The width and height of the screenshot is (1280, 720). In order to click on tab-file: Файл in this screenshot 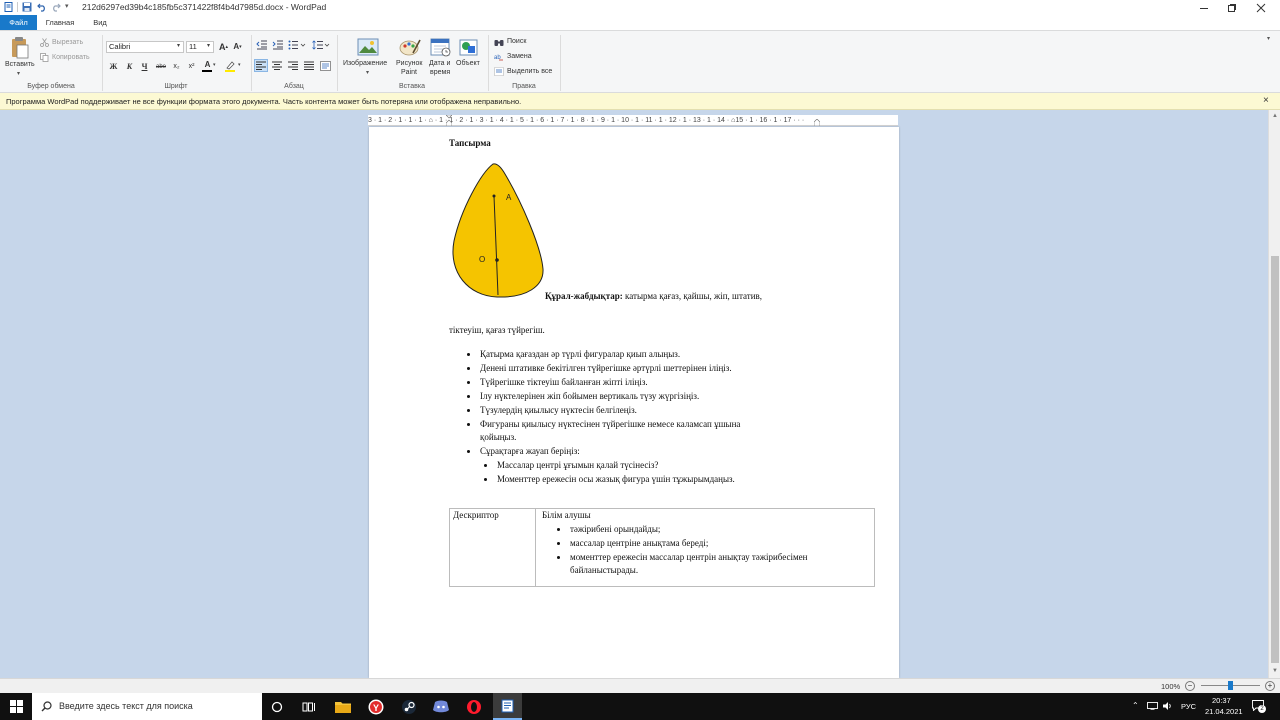, I will do `click(18, 22)`.